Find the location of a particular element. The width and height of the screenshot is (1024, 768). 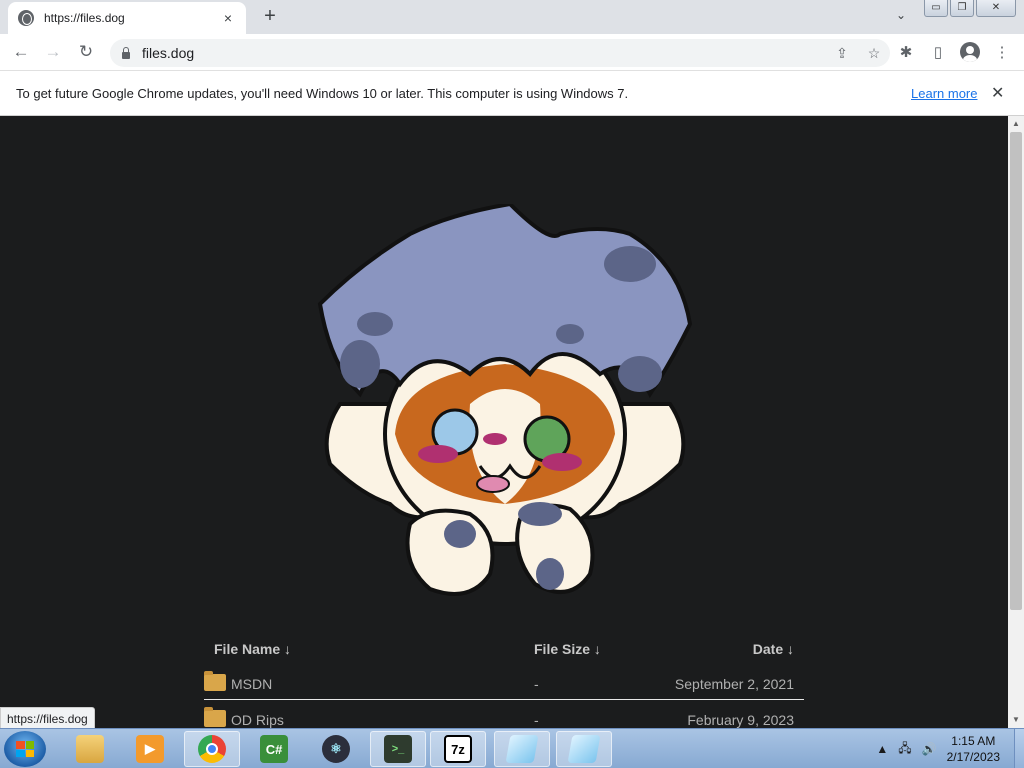

tab-search-icon: ⌄ is located at coordinates (901, 15).